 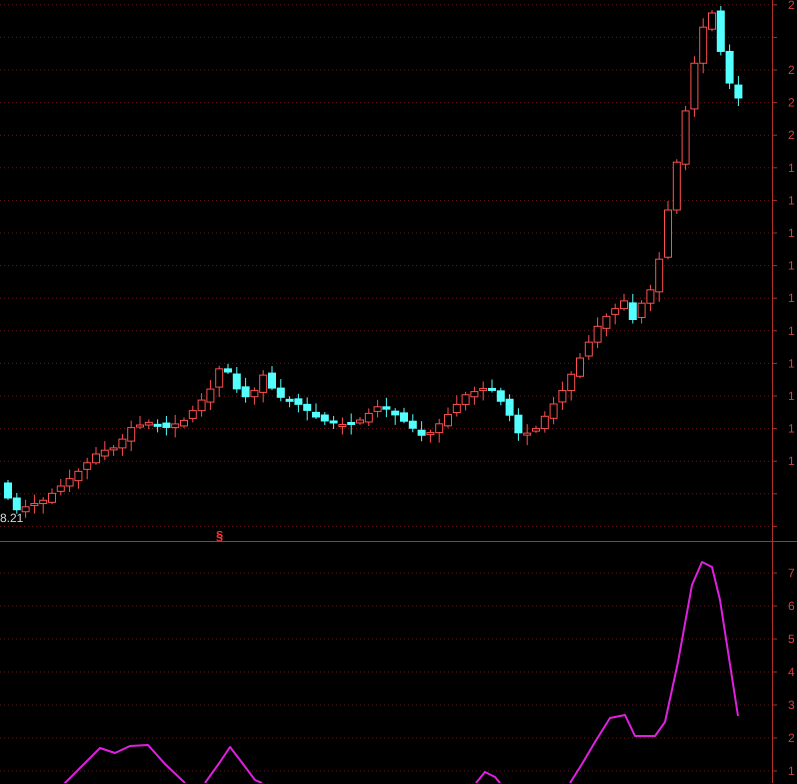 What do you see at coordinates (791, 672) in the screenshot?
I see `axis-label: 4` at bounding box center [791, 672].